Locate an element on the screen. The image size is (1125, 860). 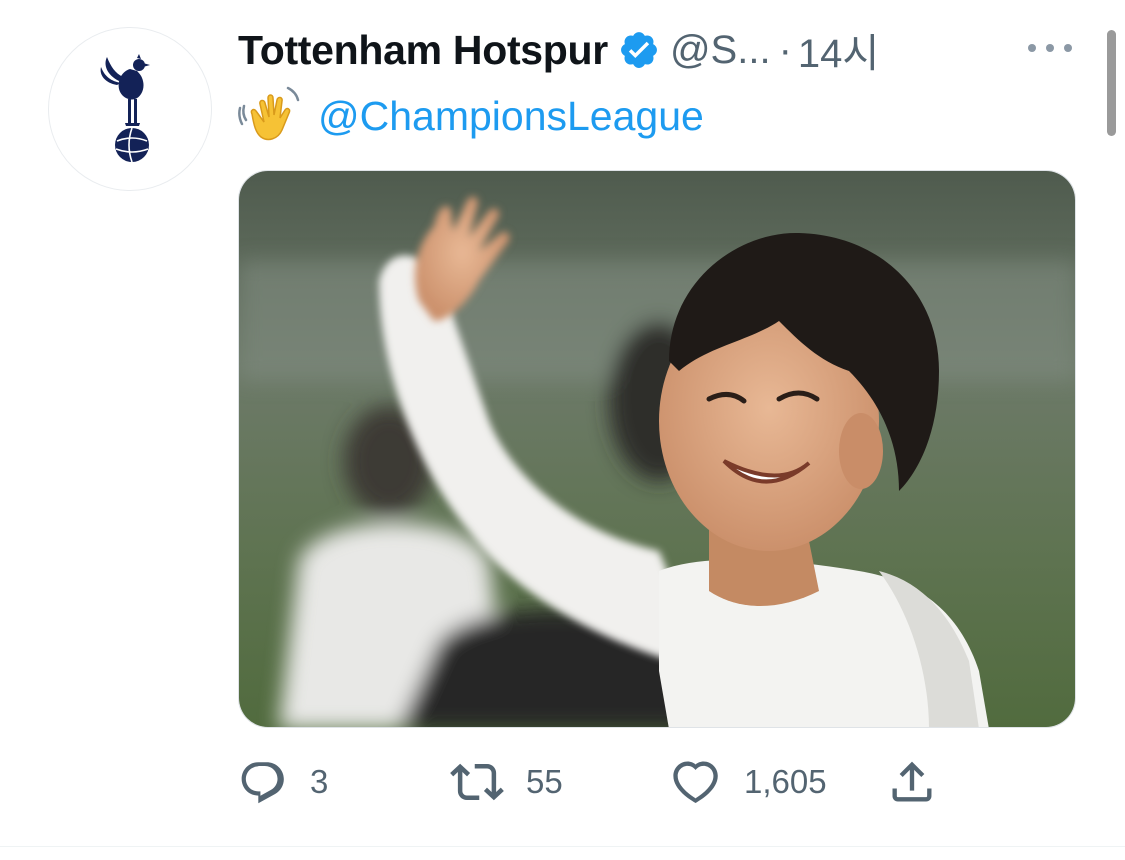
share-button is located at coordinates (912, 782).